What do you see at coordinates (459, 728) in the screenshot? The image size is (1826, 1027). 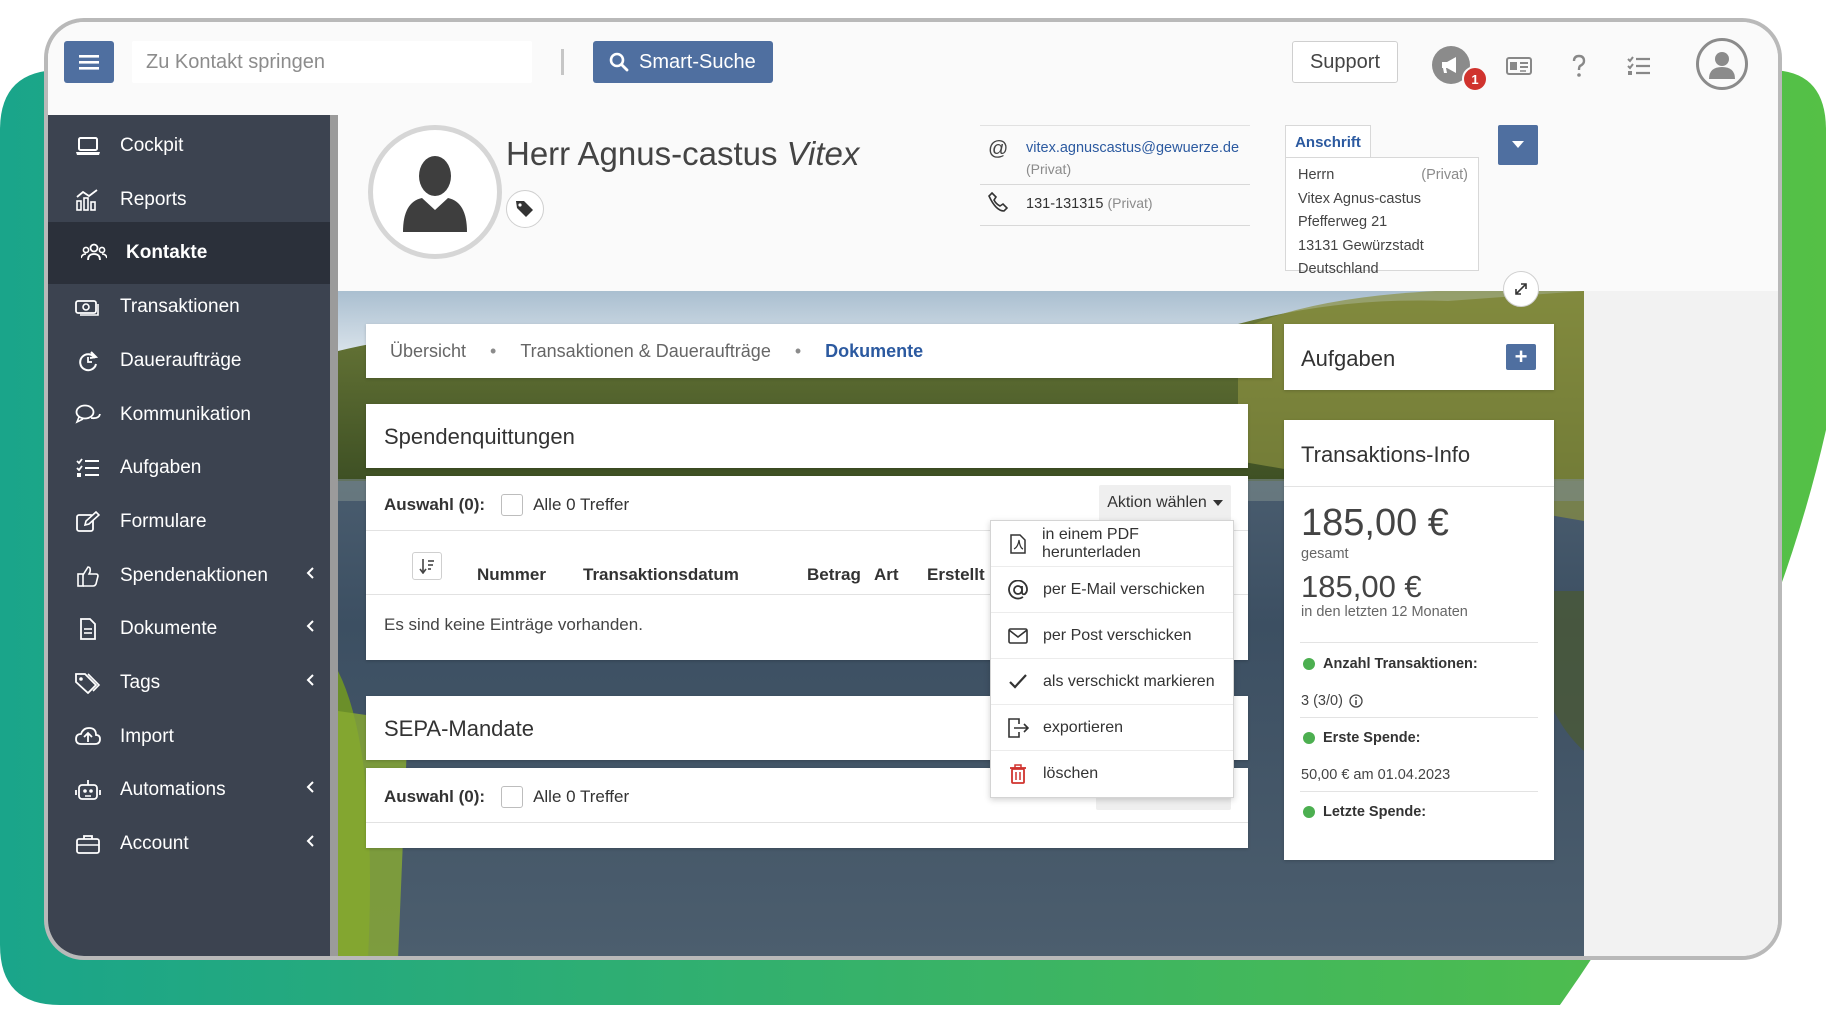 I see `sepa-title: SEPA-Mandate` at bounding box center [459, 728].